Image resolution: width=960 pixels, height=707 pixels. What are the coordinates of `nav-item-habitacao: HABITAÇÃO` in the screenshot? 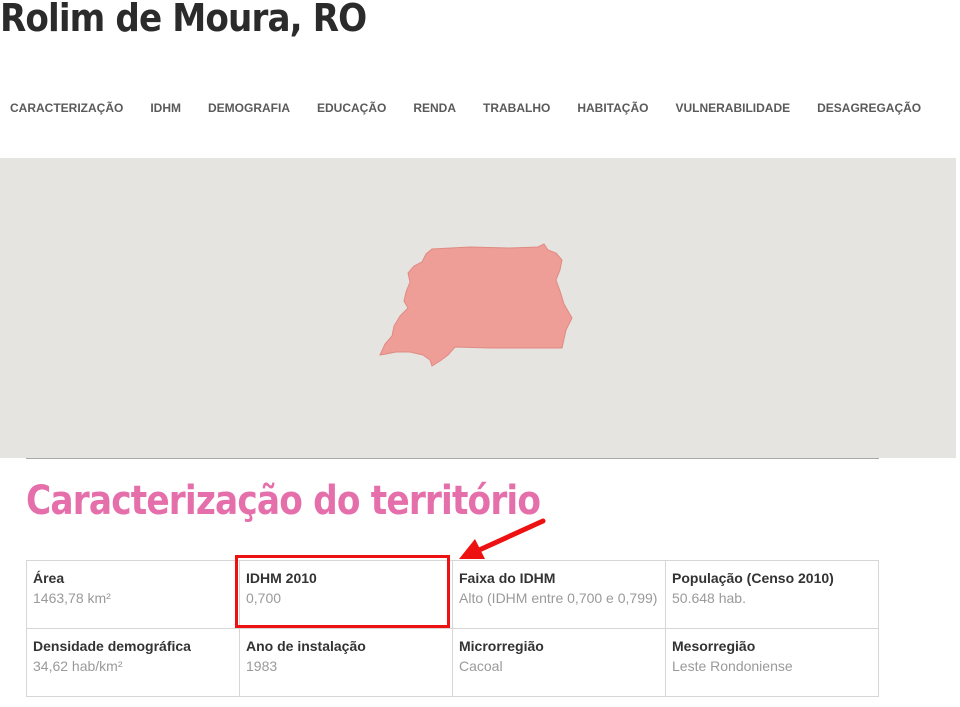 It's located at (612, 108).